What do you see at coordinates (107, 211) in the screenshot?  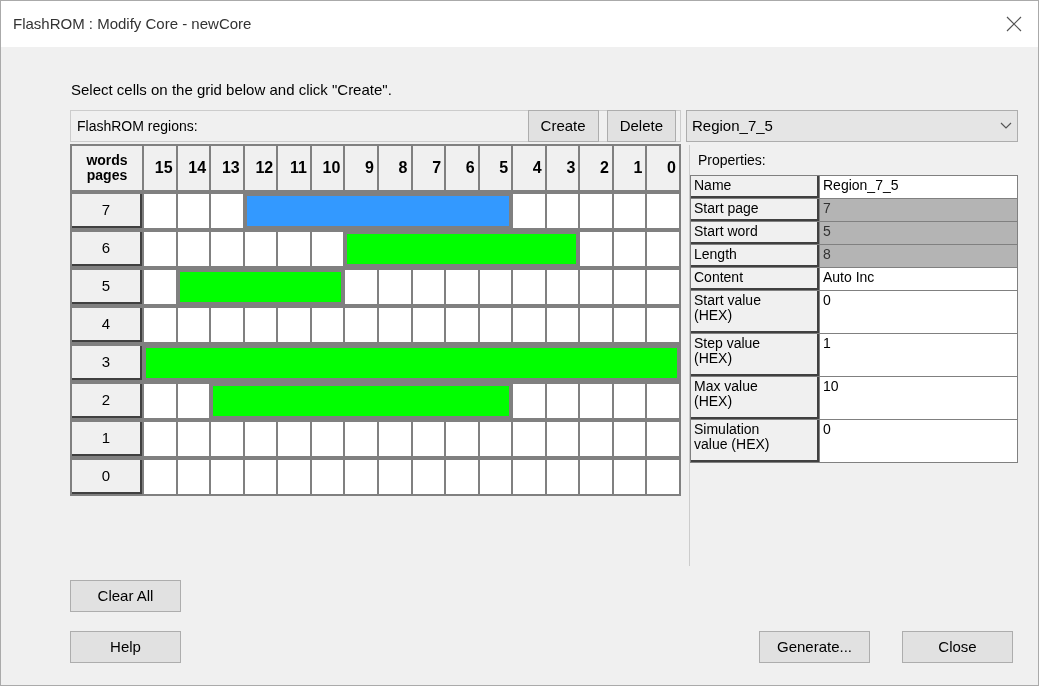 I see `page-row-button: 7` at bounding box center [107, 211].